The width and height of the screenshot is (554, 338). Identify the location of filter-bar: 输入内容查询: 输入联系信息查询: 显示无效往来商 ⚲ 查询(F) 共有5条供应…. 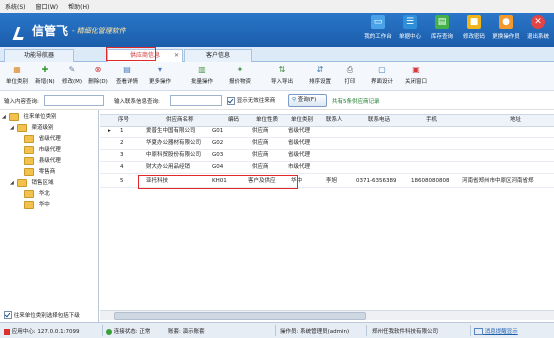
(277, 100).